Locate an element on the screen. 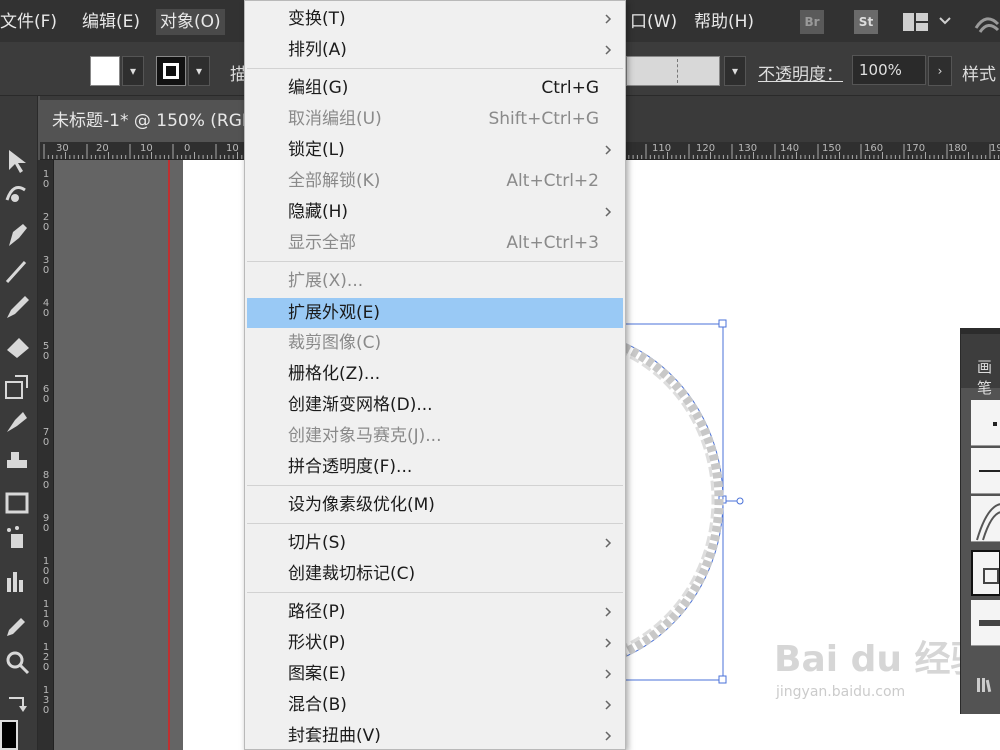 The image size is (1000, 750). ruler-label: 150 is located at coordinates (832, 148).